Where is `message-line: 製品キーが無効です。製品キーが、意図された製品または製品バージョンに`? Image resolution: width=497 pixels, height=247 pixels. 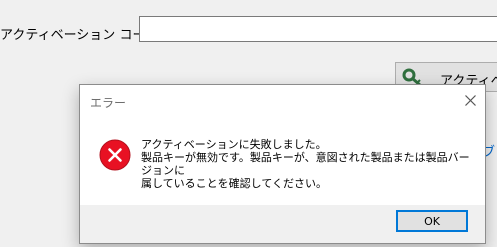
message-line: 製品キーが無効です。製品キーが、意図された製品または製品バージョンに is located at coordinates (305, 164).